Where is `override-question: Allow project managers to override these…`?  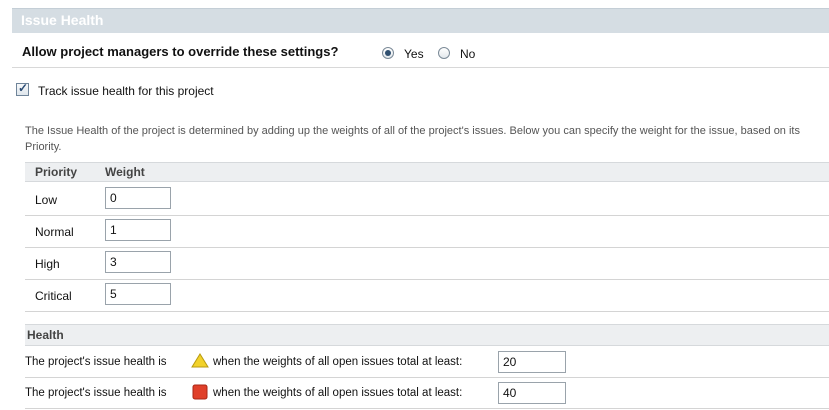
override-question: Allow project managers to override these… is located at coordinates (180, 51).